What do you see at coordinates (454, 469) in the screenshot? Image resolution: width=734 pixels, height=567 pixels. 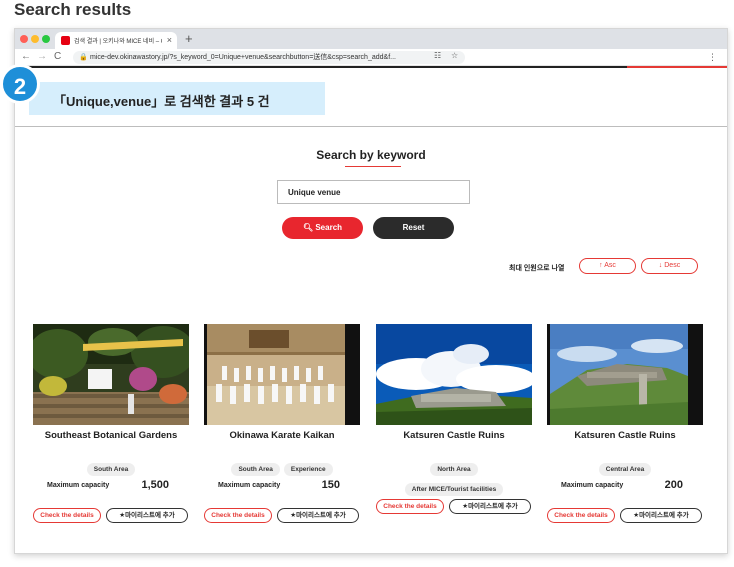 I see `area-tag: North Area` at bounding box center [454, 469].